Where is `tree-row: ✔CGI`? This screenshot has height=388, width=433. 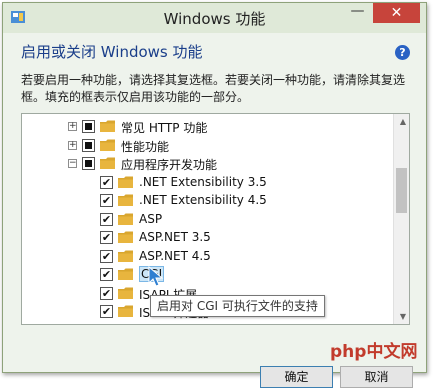
tree-row: ✔CGI is located at coordinates (207, 275).